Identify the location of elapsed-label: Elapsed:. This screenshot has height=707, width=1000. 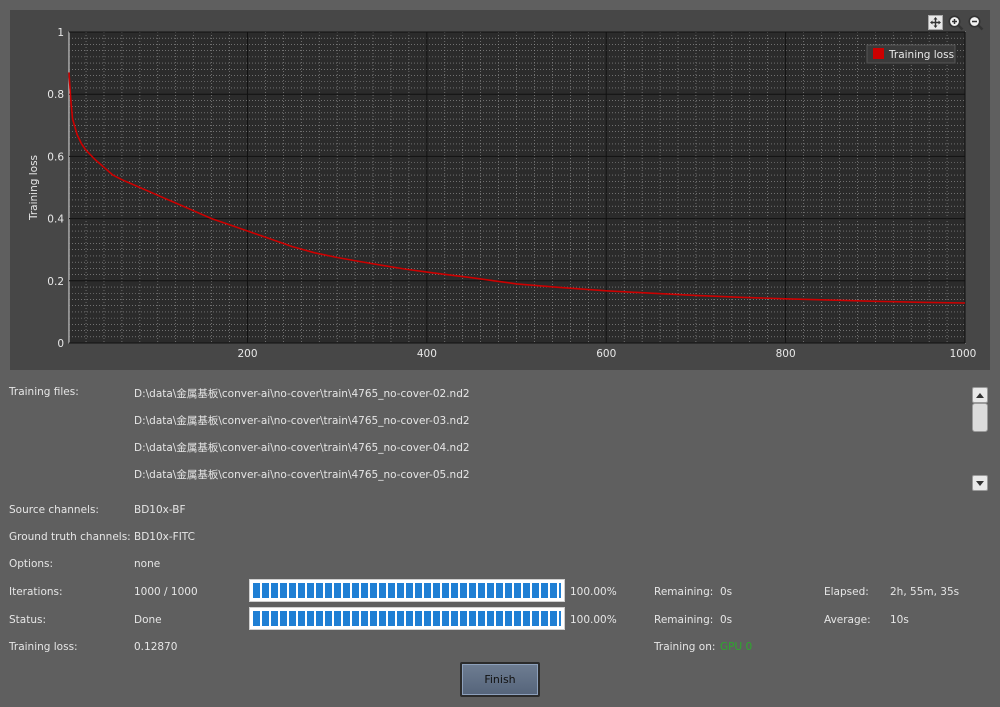
(846, 592).